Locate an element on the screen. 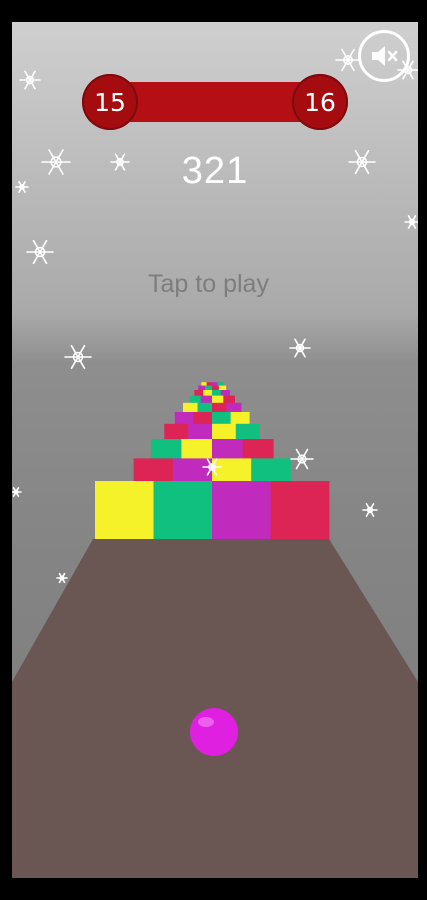  level-progress-bar is located at coordinates (217, 102).